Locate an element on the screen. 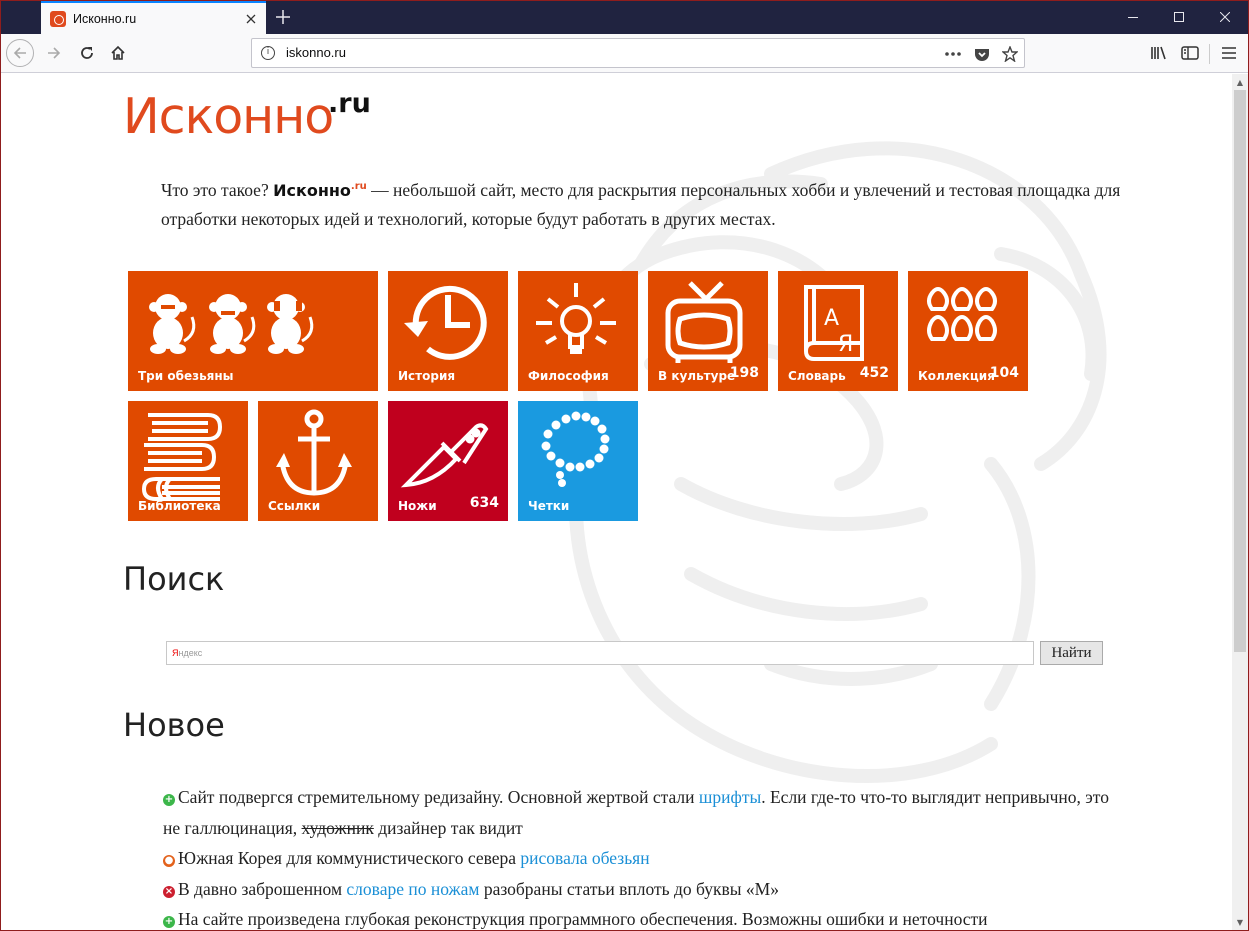 This screenshot has width=1249, height=931. tile-label: В культуре is located at coordinates (697, 376).